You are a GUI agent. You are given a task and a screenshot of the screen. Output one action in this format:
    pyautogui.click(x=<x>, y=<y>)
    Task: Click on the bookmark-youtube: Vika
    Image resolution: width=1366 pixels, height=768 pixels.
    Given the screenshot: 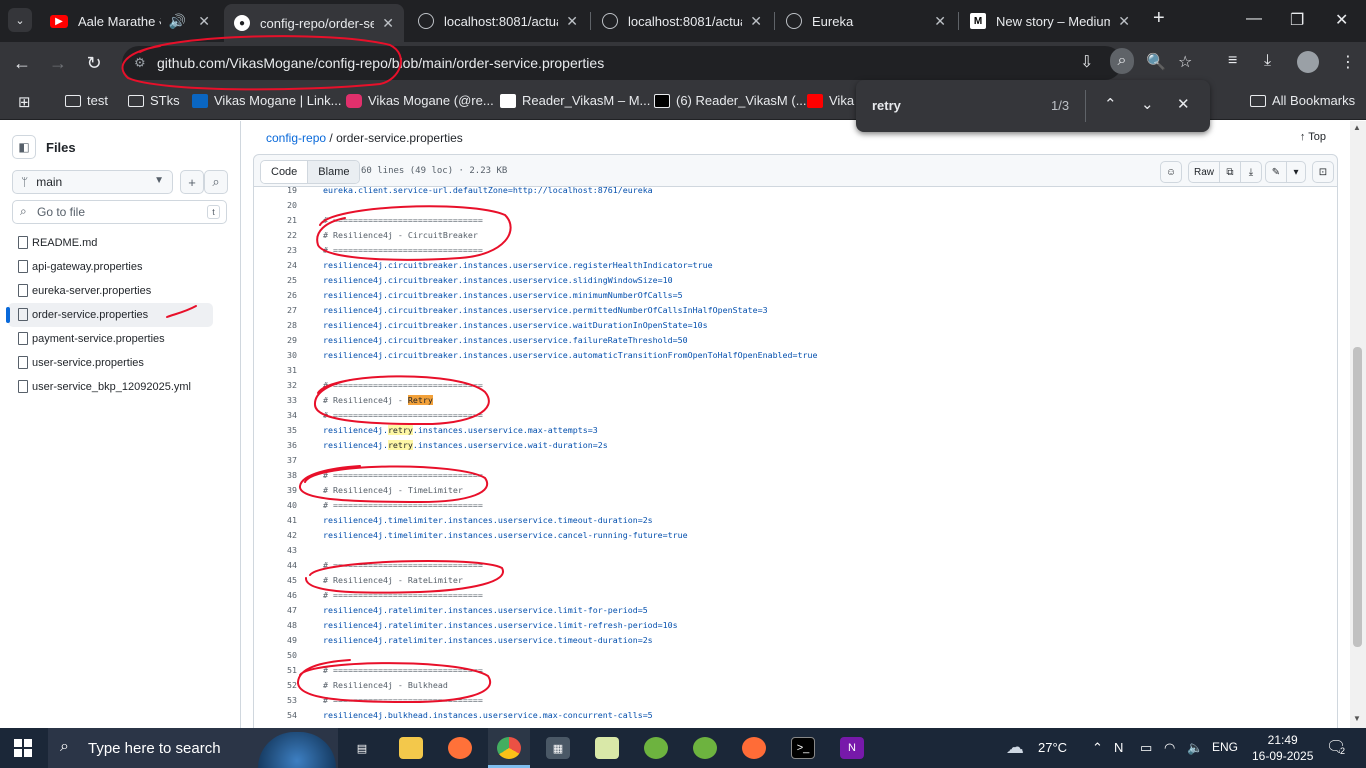 What is the action you would take?
    pyautogui.click(x=830, y=100)
    